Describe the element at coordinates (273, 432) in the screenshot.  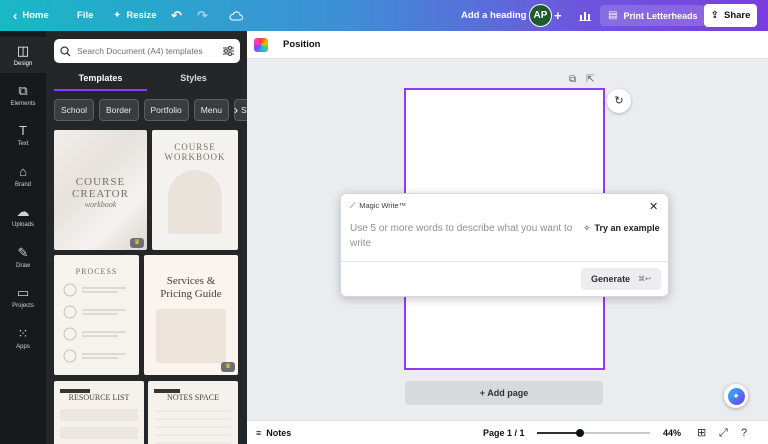
I see `notes-button: ≡ Notes` at that location.